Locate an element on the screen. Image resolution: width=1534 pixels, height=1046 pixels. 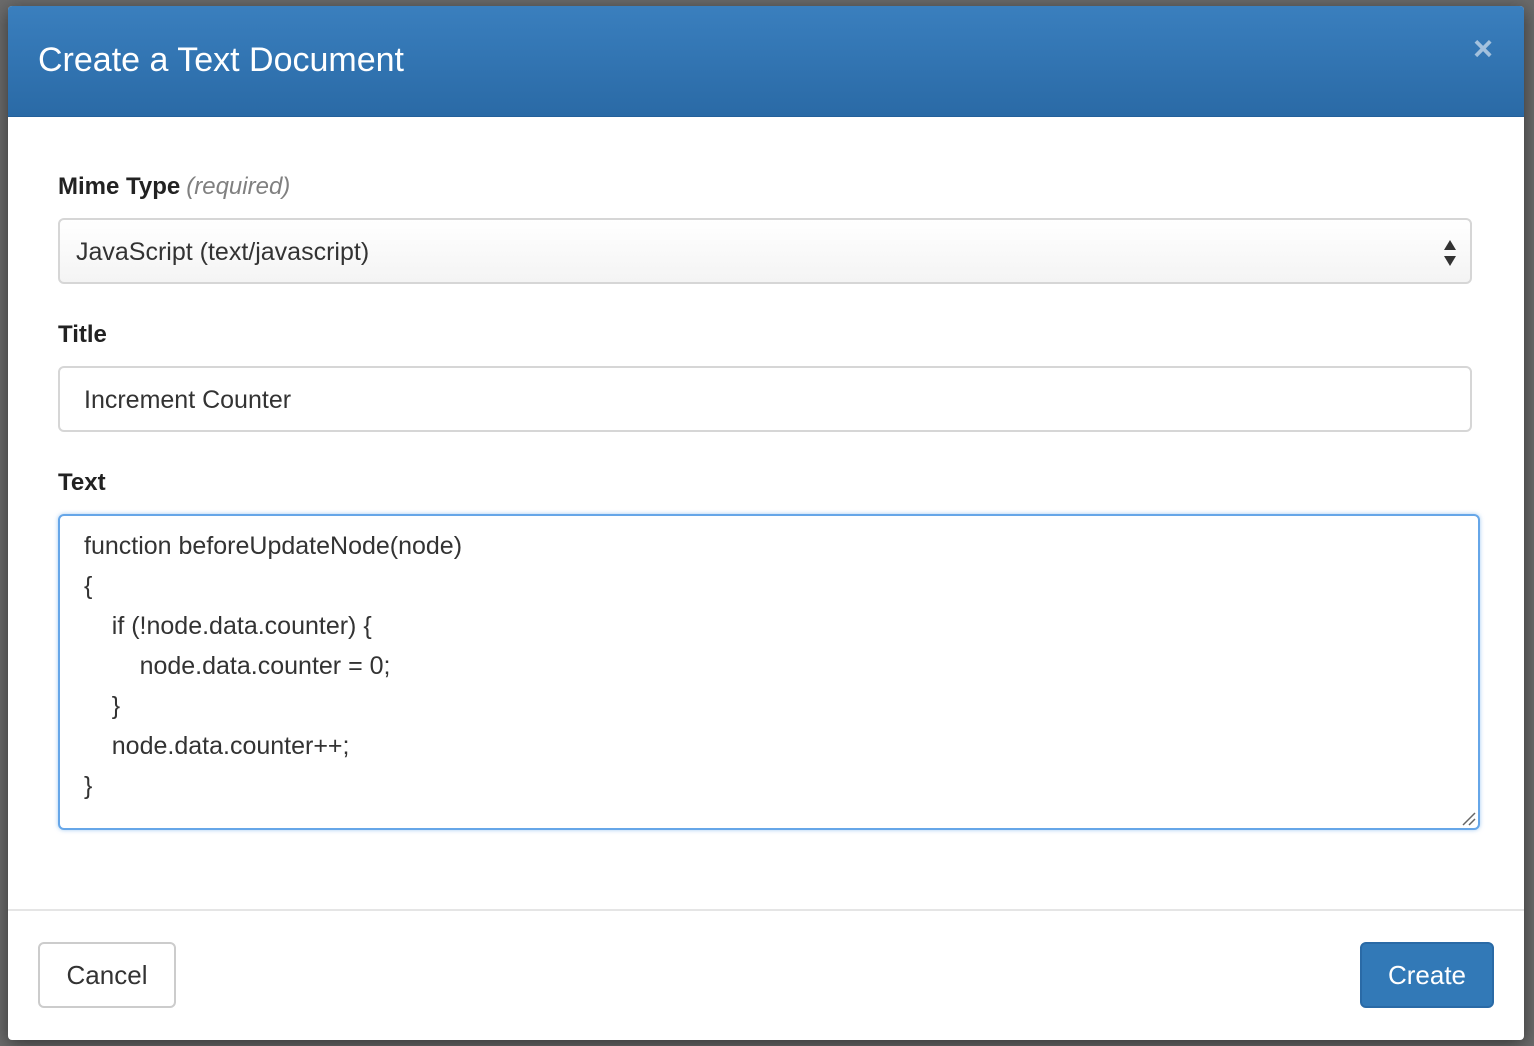
title-input-value: Increment Counter is located at coordinates (188, 400).